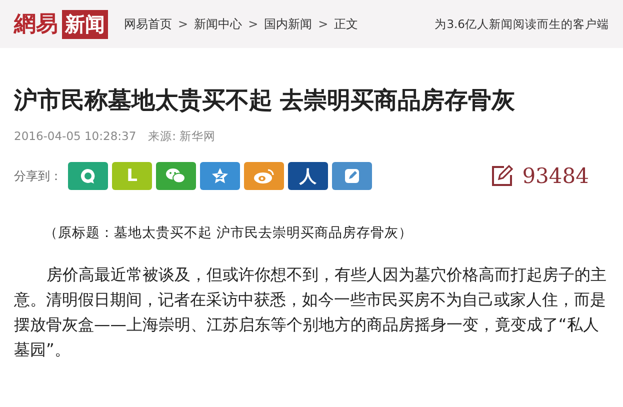 The width and height of the screenshot is (623, 407). I want to click on article-title: 沪市民称墓地太贵买不起 去崇明买商品房存骨灰, so click(265, 100).